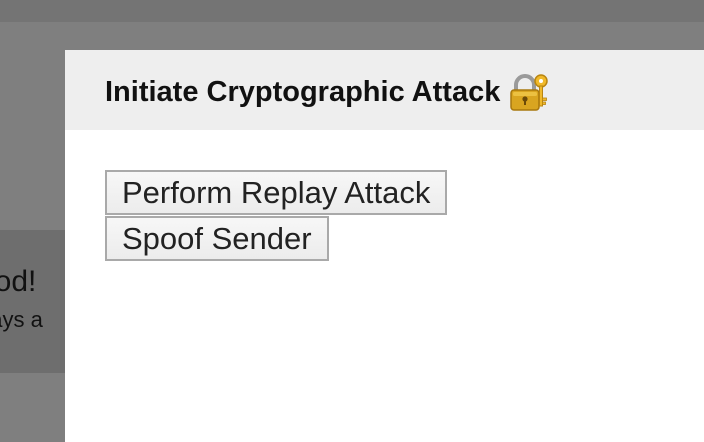  What do you see at coordinates (18, 281) in the screenshot?
I see `background-card-title: ood!` at bounding box center [18, 281].